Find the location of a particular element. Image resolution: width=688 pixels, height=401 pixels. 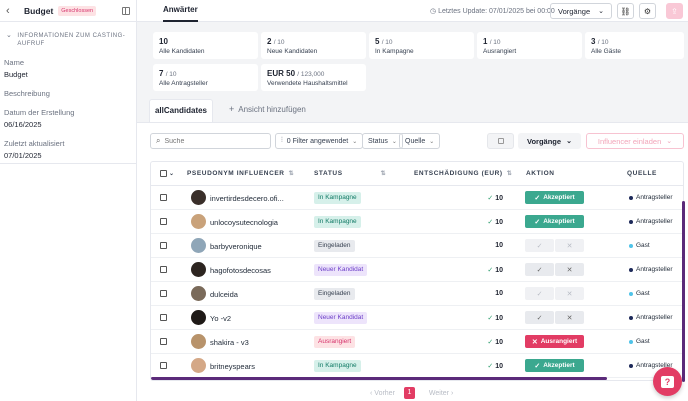

link-button: ⛓ is located at coordinates (625, 11).